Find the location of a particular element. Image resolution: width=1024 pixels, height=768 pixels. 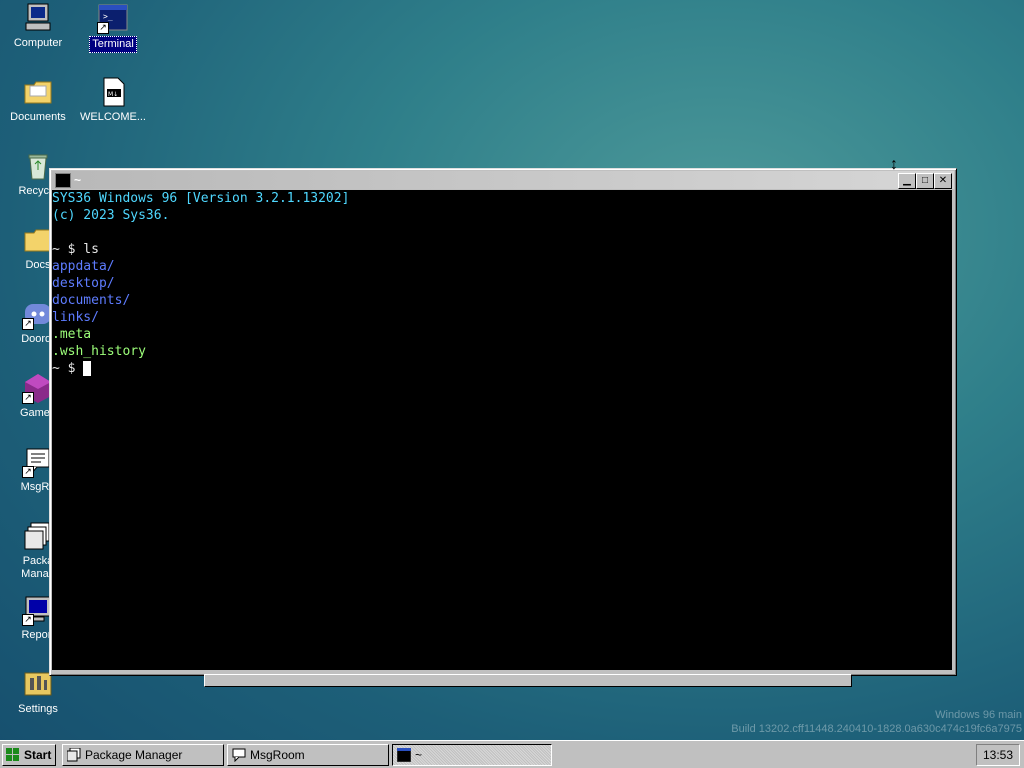

minimize-button: ▁ is located at coordinates (907, 181).